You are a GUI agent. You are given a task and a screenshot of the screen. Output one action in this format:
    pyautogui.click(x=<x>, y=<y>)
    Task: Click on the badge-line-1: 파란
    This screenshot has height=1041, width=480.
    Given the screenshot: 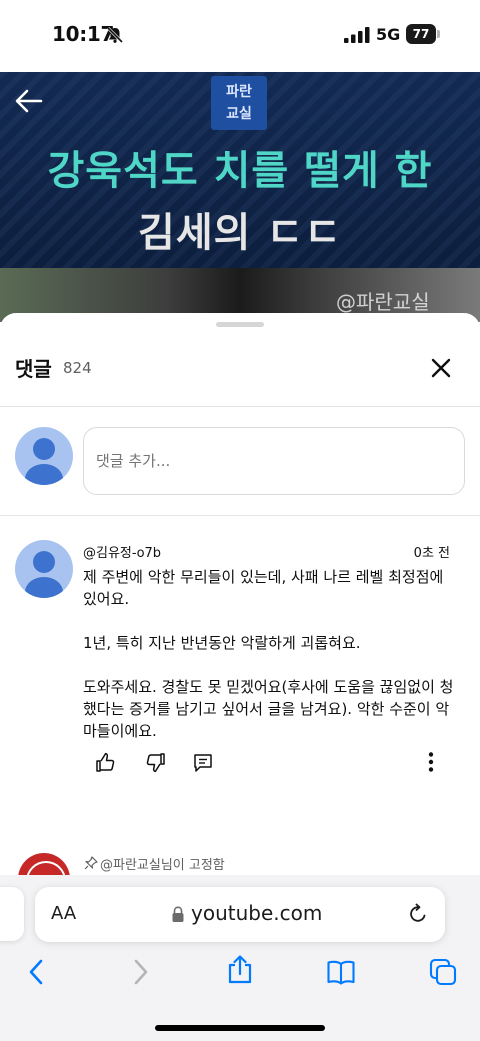 What is the action you would take?
    pyautogui.click(x=239, y=92)
    